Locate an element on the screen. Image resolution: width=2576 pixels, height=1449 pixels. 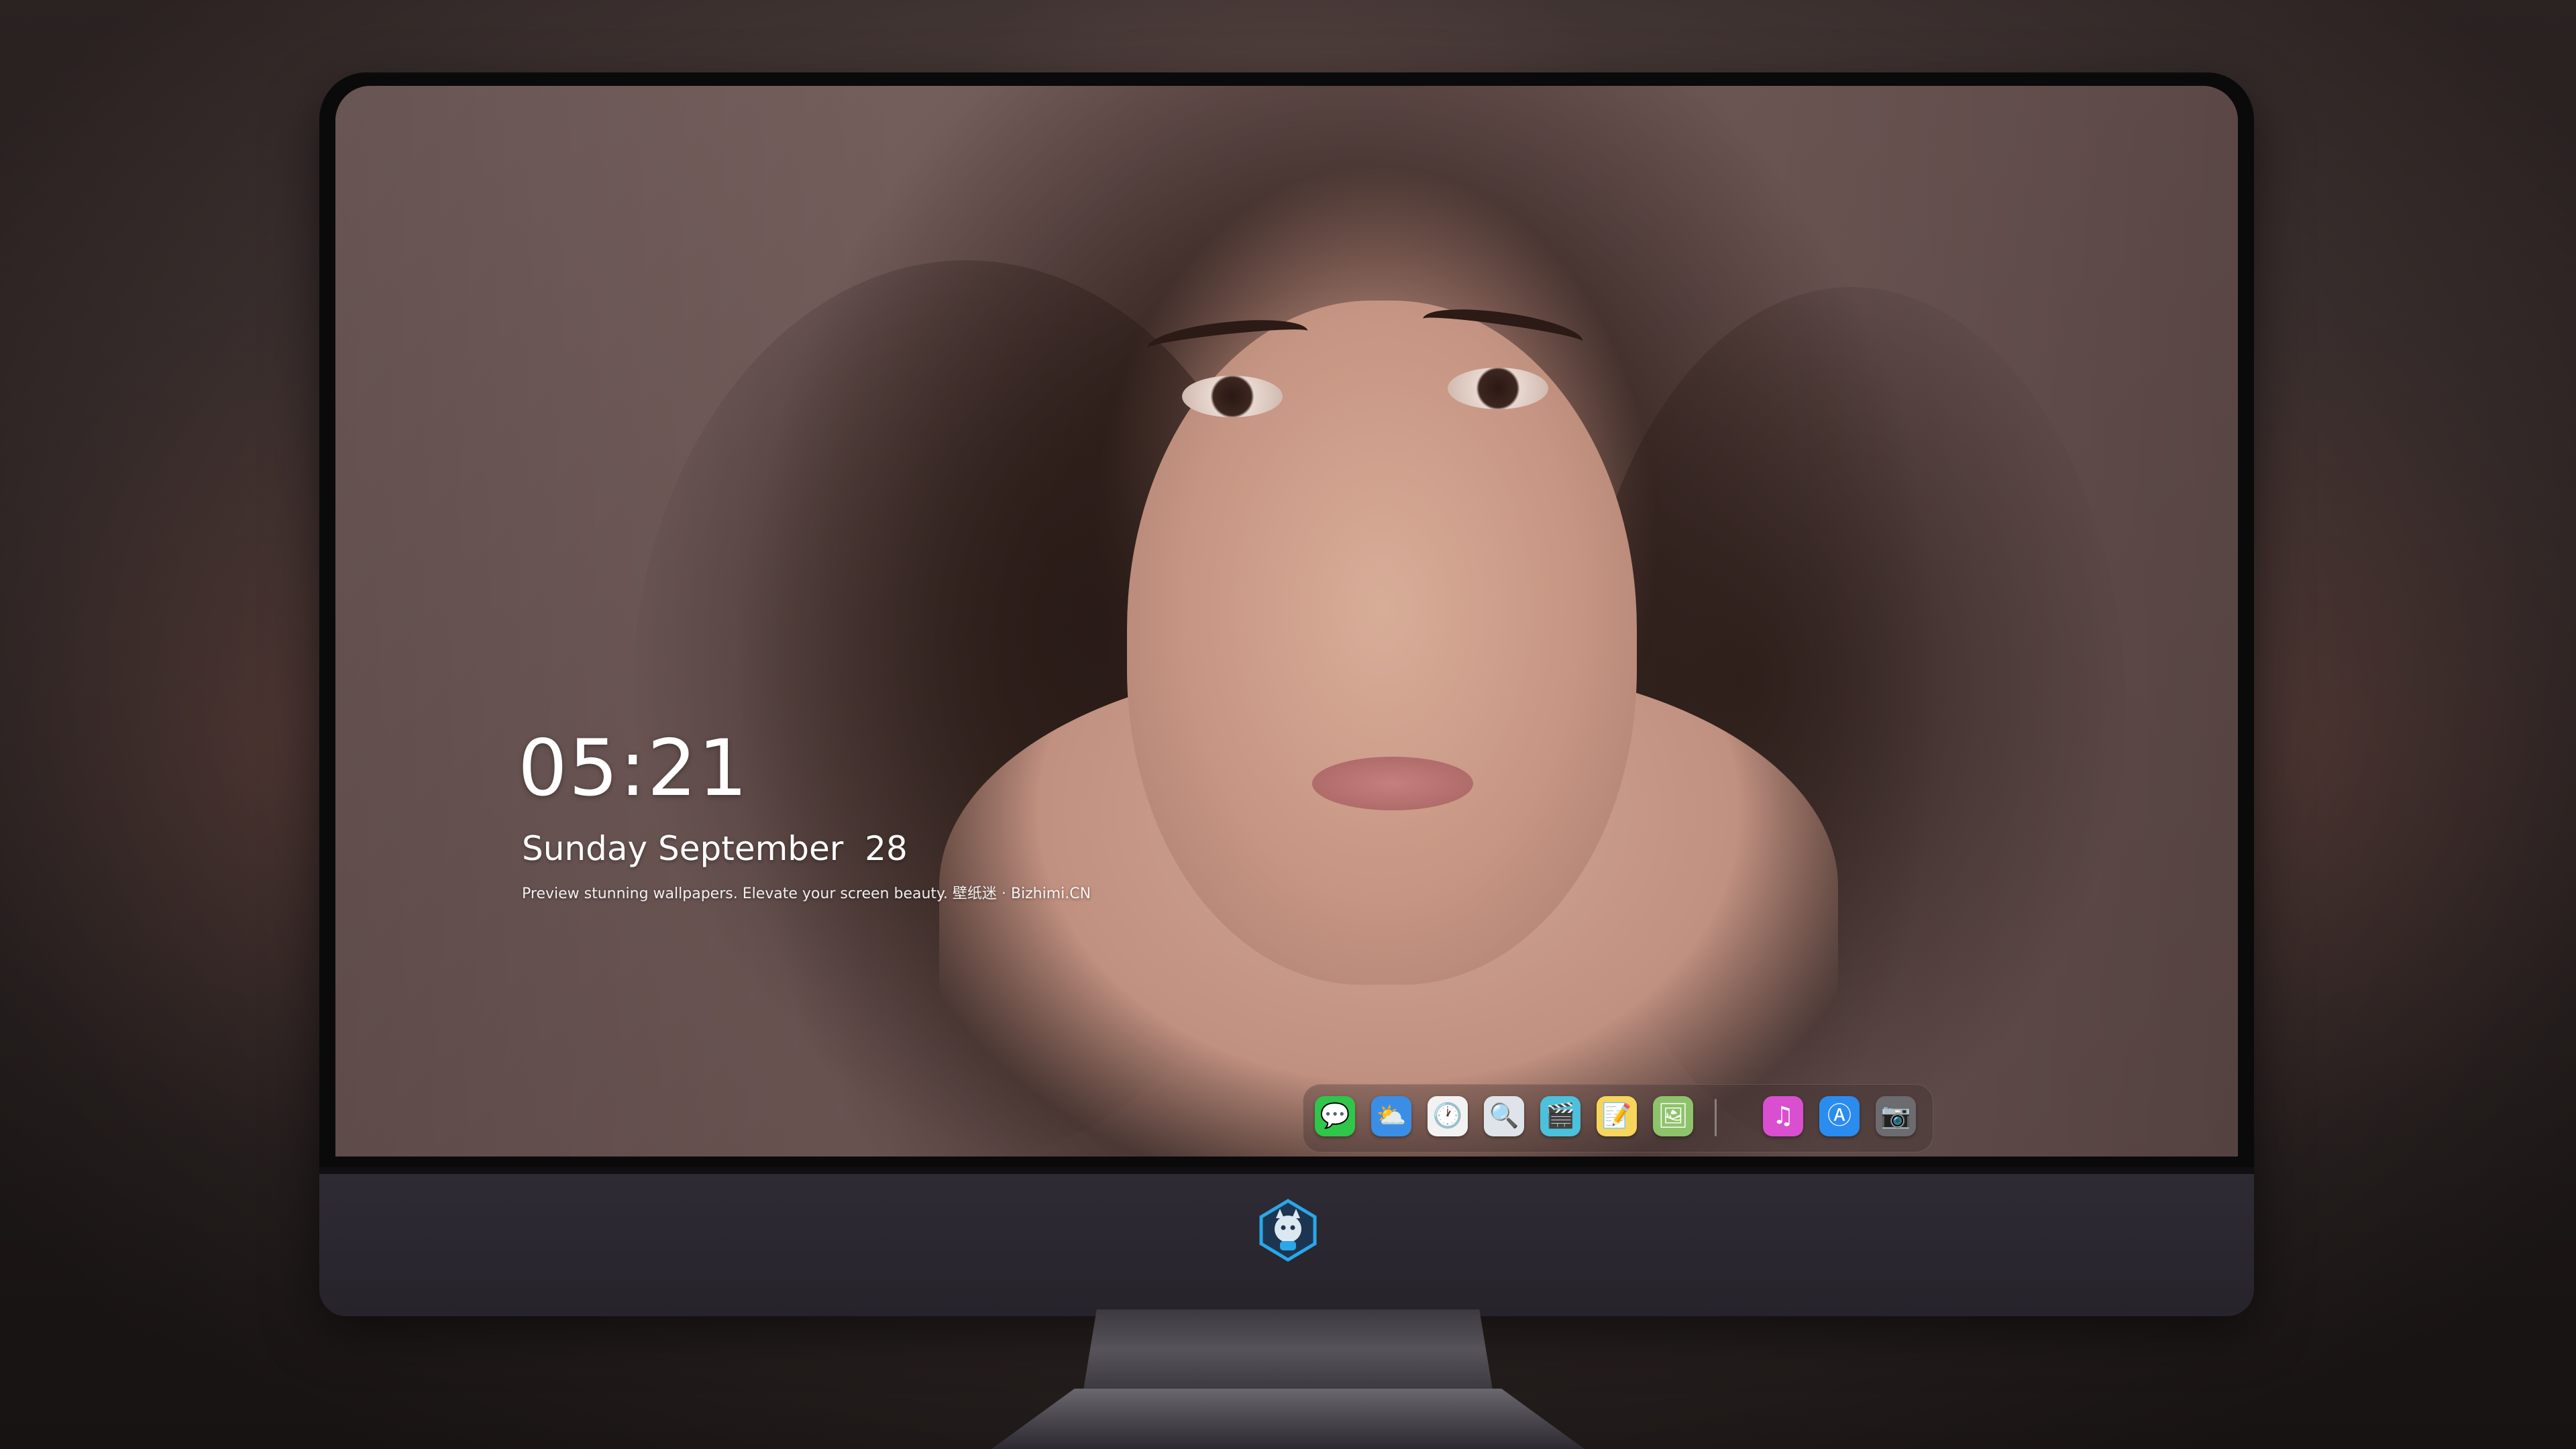
notes-icon: 📝 is located at coordinates (1617, 1116).